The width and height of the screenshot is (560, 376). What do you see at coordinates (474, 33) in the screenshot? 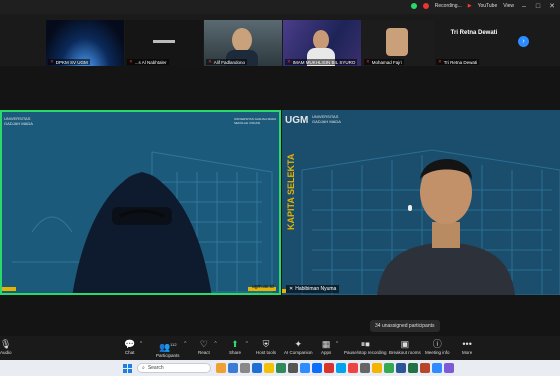
I see `participant-big-name: Tri Retna Dewati` at bounding box center [474, 33].